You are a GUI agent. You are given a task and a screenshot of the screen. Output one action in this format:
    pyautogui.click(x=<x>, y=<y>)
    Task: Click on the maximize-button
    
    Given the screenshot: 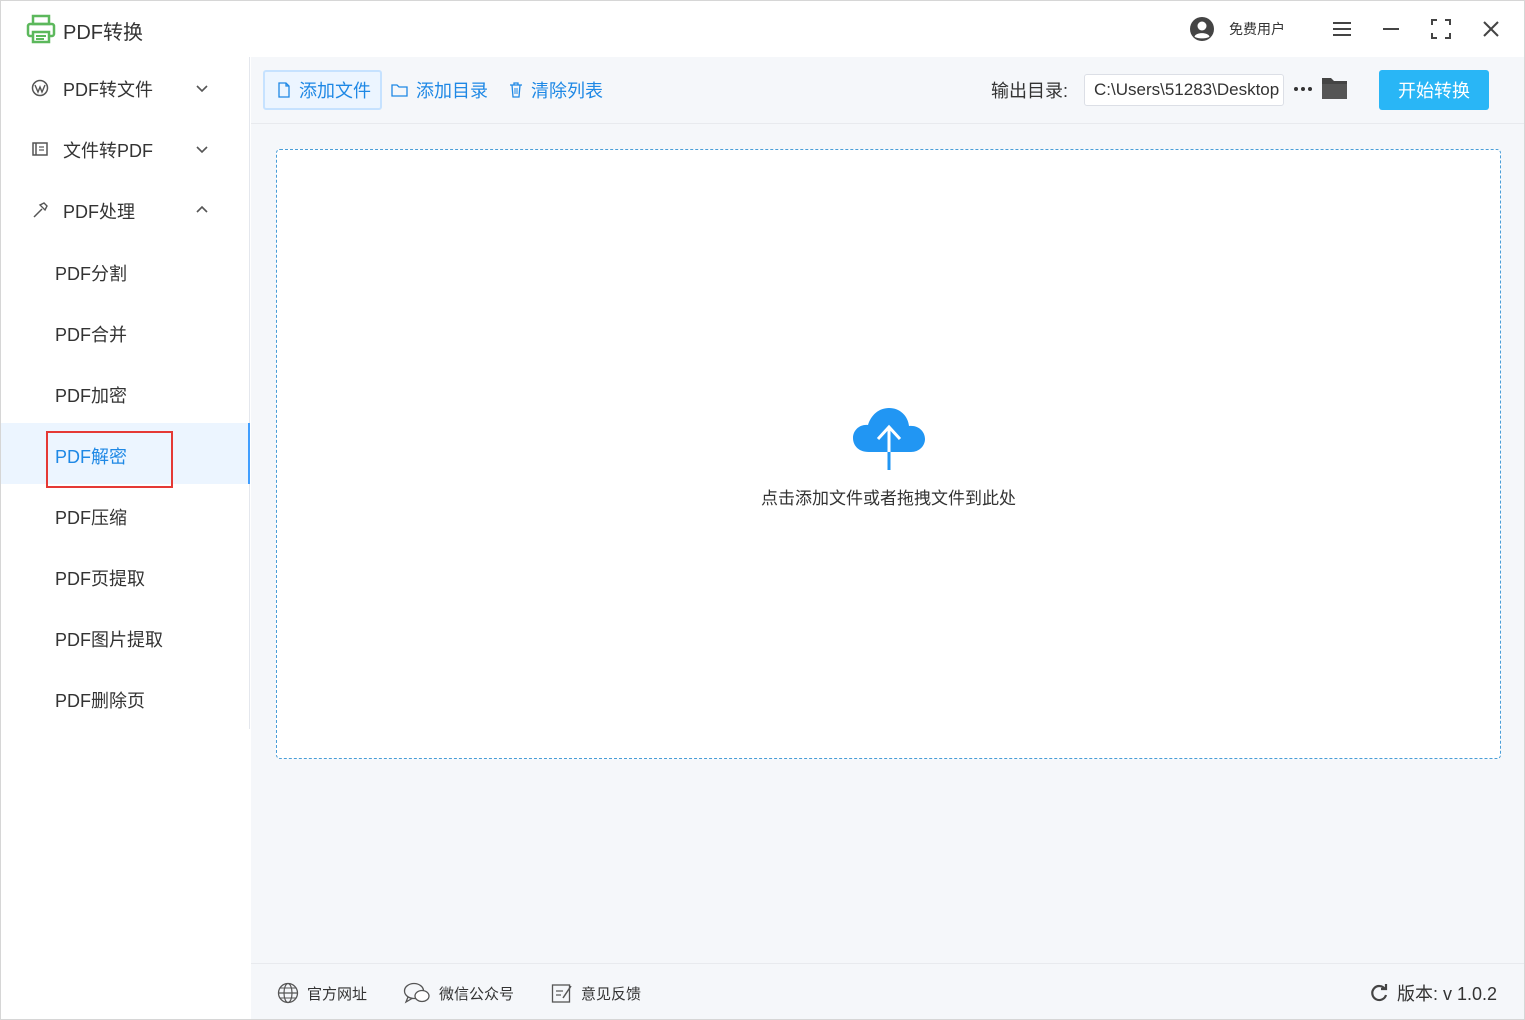 What is the action you would take?
    pyautogui.click(x=1441, y=29)
    